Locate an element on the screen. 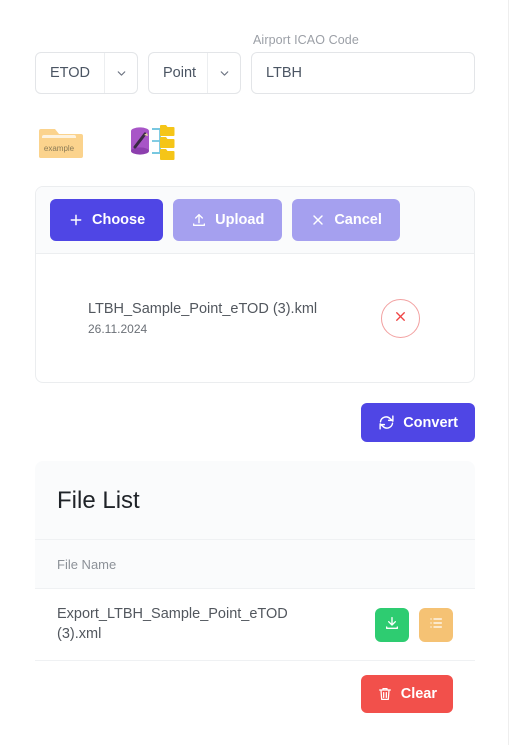 The height and width of the screenshot is (745, 509). file-list-footer: Clear is located at coordinates (255, 695).